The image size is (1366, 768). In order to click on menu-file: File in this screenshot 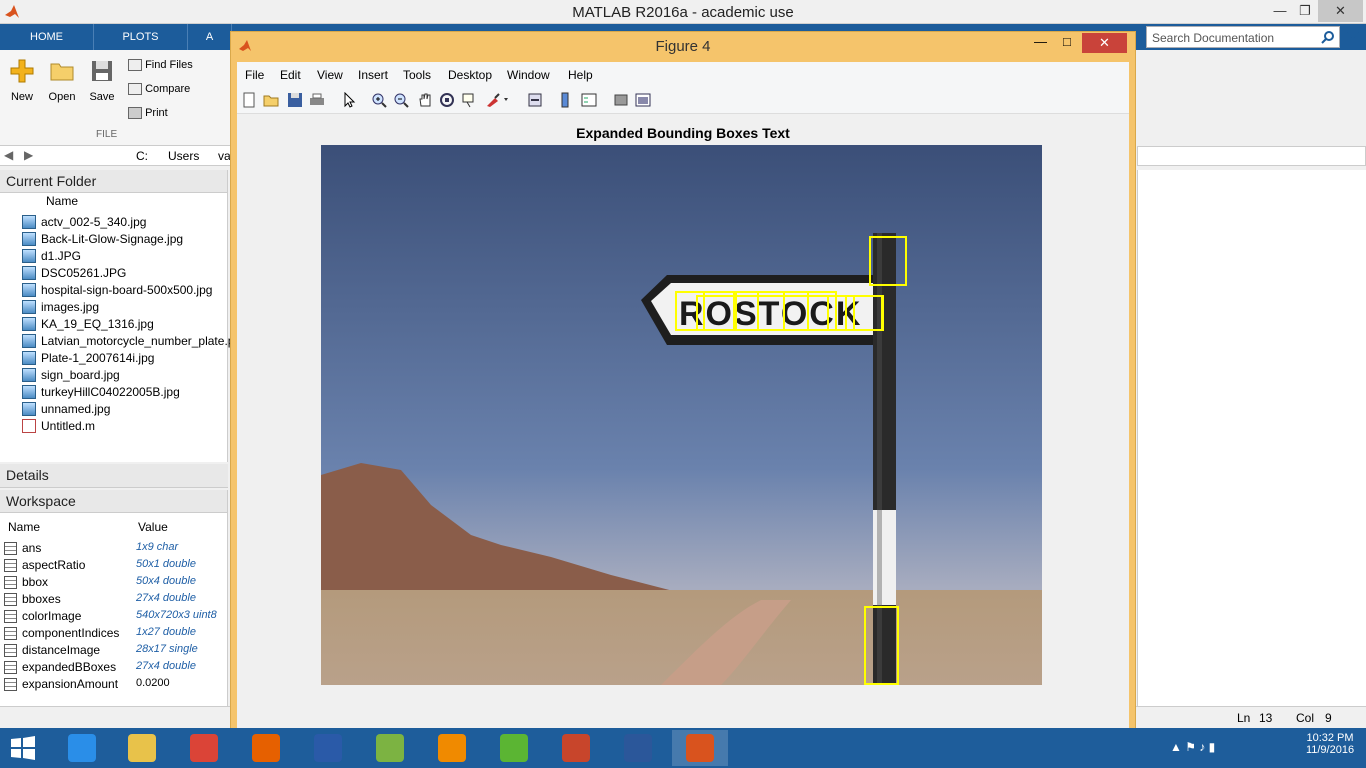, I will do `click(254, 75)`.